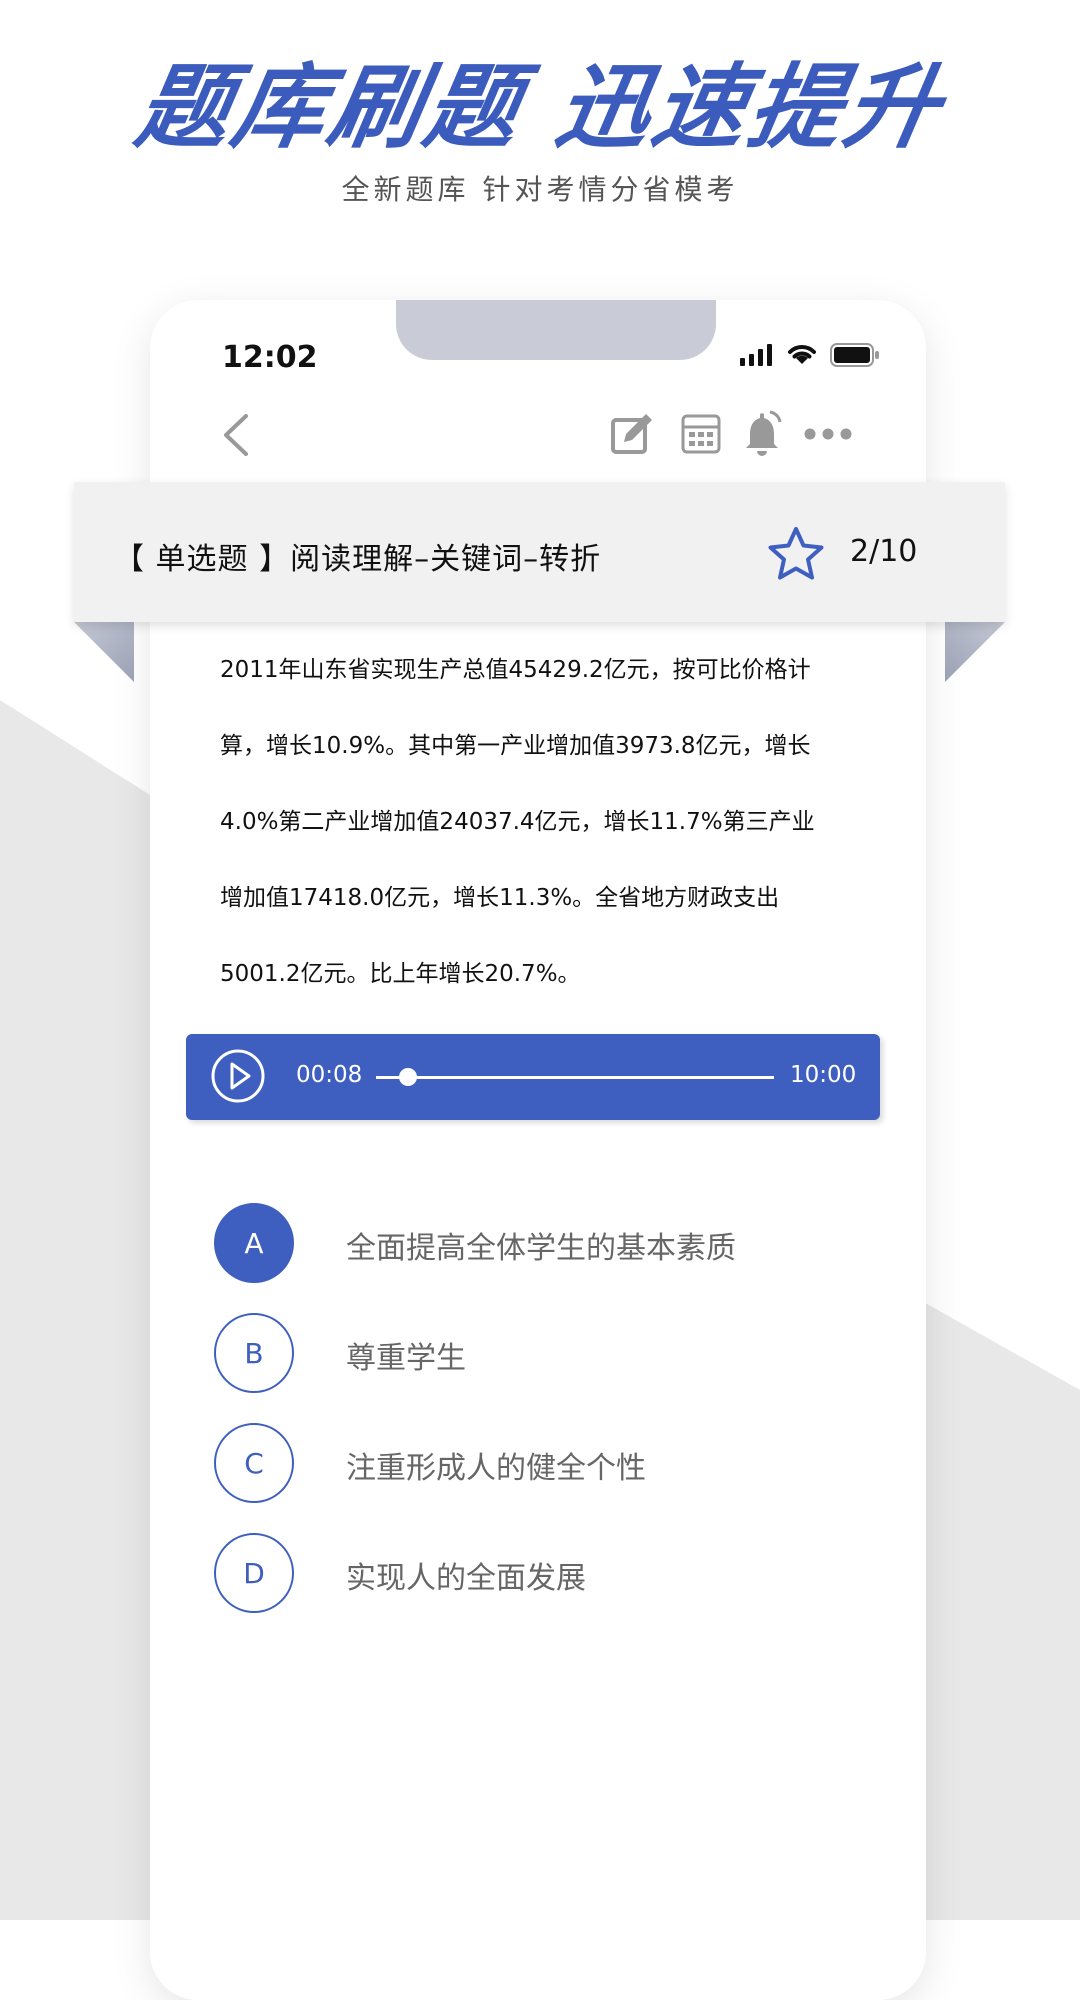  What do you see at coordinates (236, 435) in the screenshot?
I see `chevron-left-icon` at bounding box center [236, 435].